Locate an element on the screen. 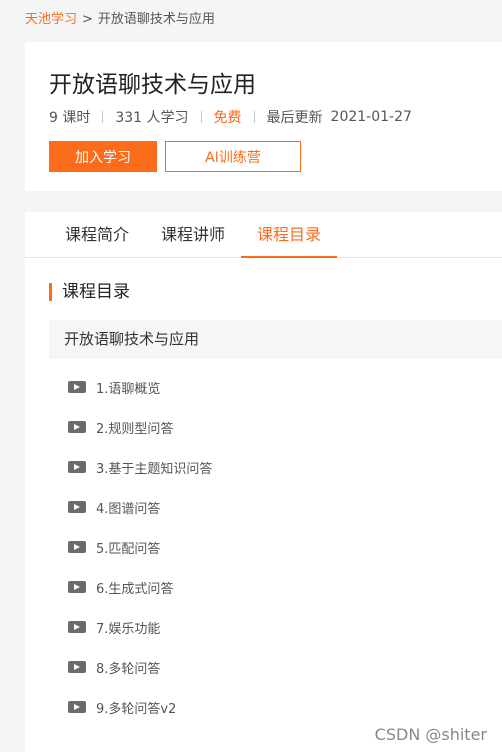  lesson-item: 3.基于主题知识问答 is located at coordinates (263, 467).